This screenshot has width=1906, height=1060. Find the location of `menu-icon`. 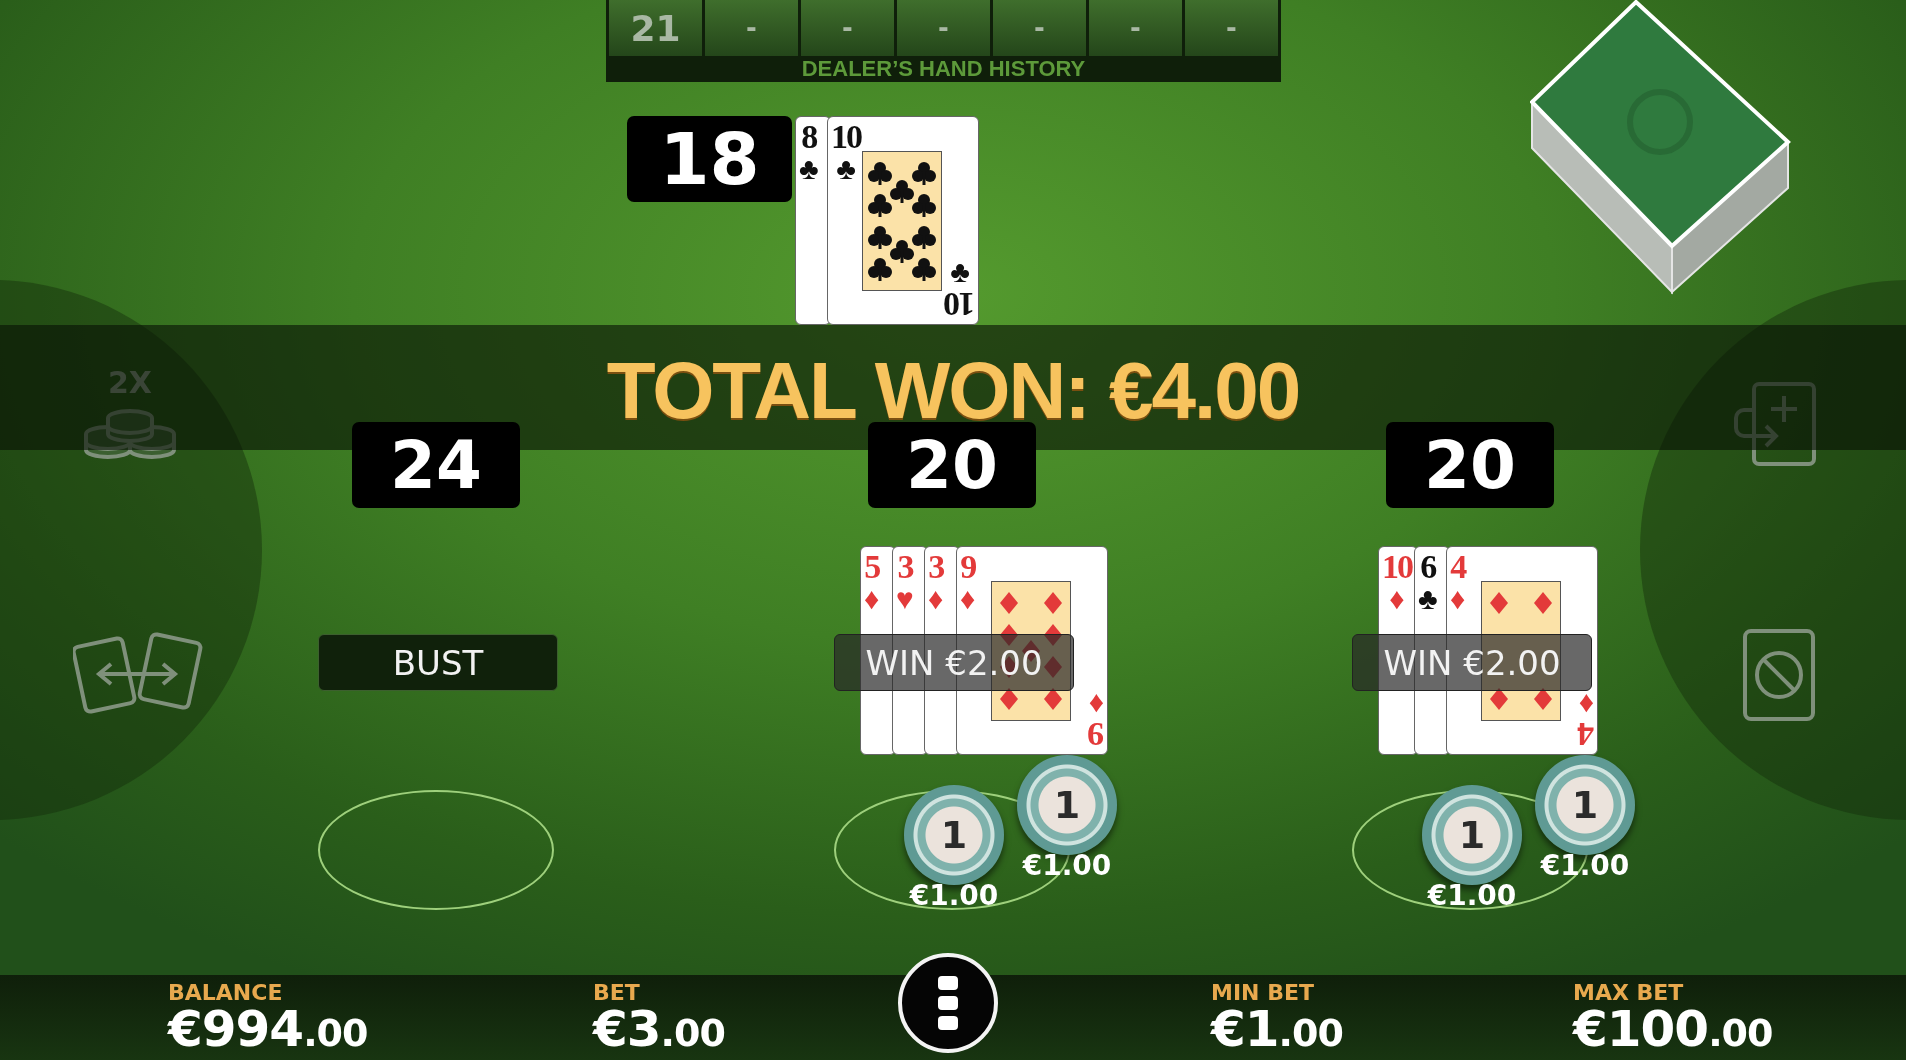

menu-icon is located at coordinates (948, 1002).